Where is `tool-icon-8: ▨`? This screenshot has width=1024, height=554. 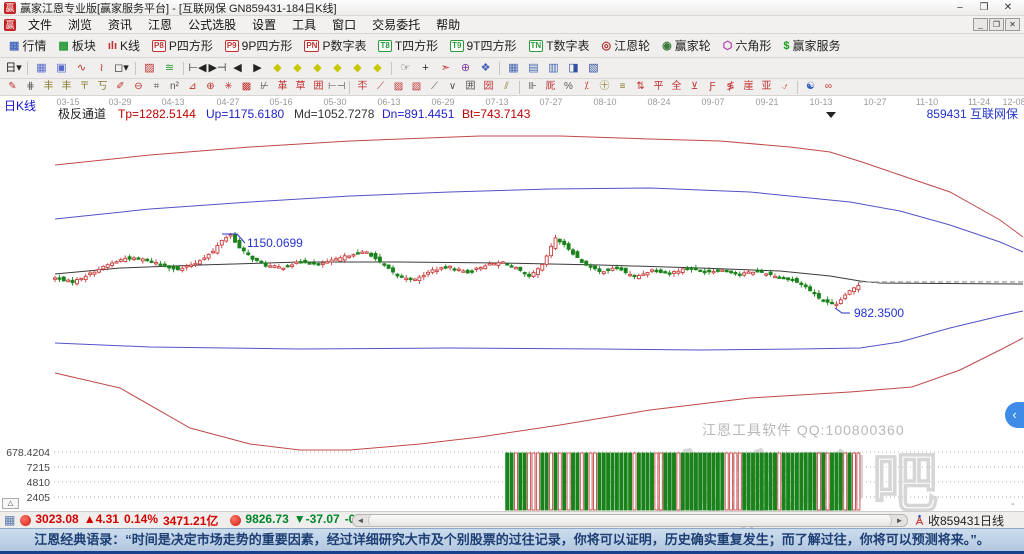 tool-icon-8: ▨ is located at coordinates (149, 68).